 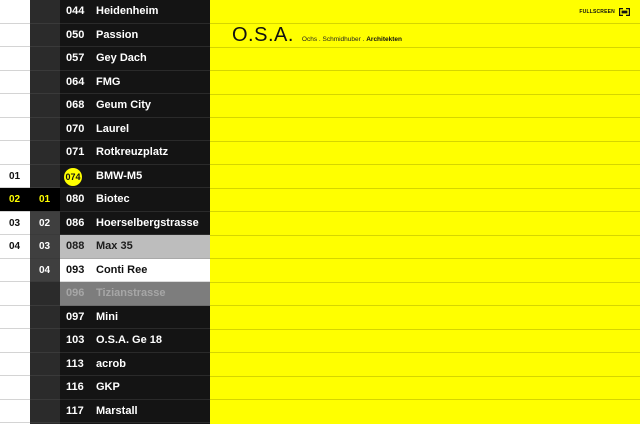 What do you see at coordinates (135, 12) in the screenshot?
I see `project-item: 044 Heidenheim` at bounding box center [135, 12].